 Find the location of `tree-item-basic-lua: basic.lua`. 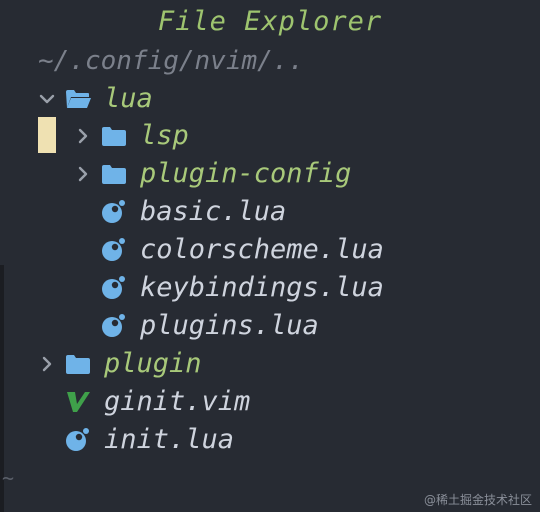

tree-item-basic-lua: basic.lua is located at coordinates (193, 212).